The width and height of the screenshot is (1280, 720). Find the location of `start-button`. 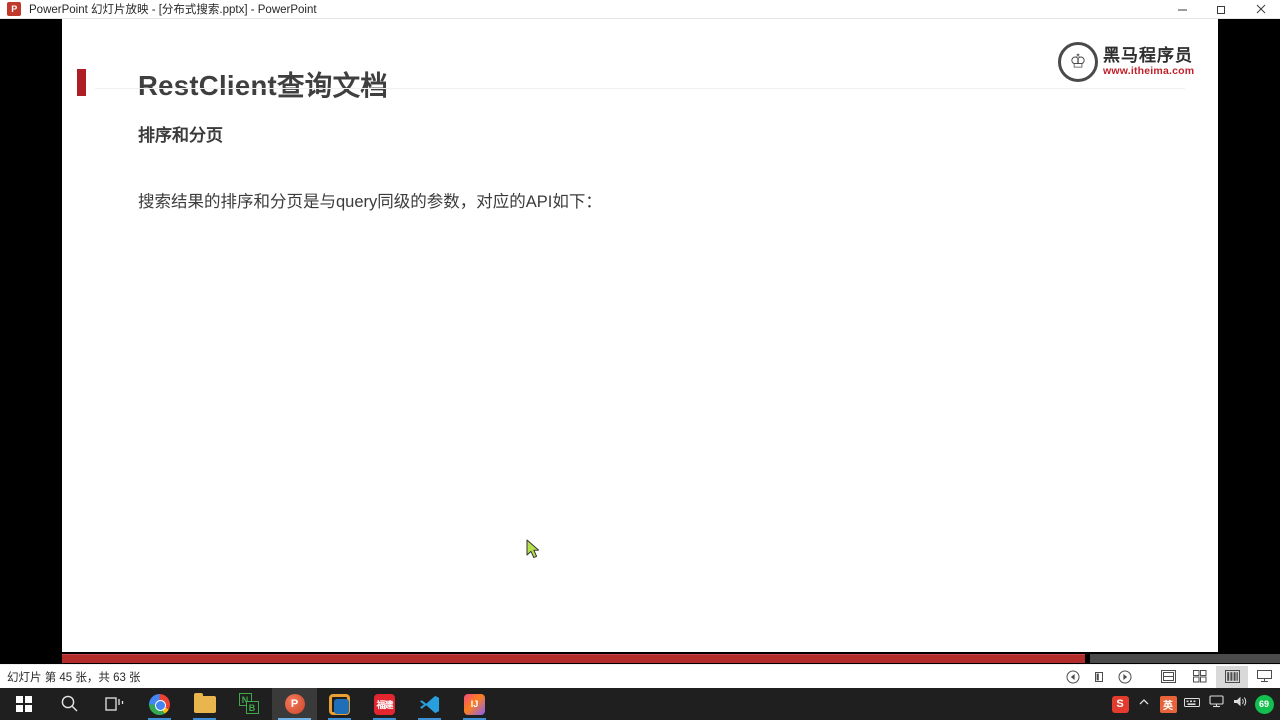

start-button is located at coordinates (23, 704).